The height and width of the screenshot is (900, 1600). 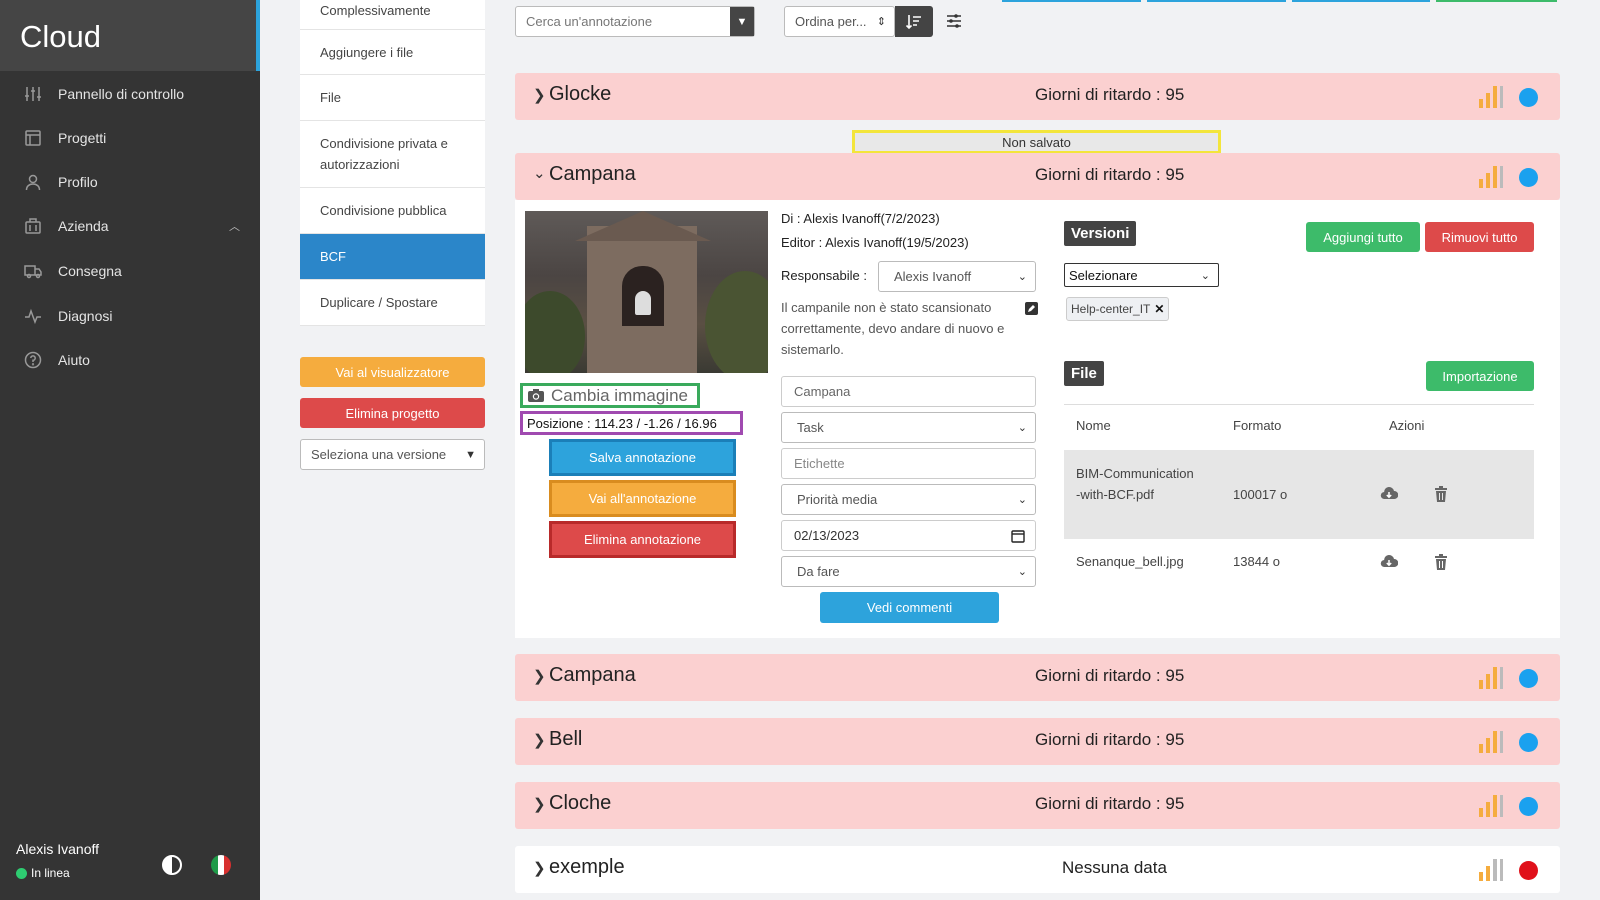 What do you see at coordinates (642, 539) in the screenshot?
I see `delete-annotation-button: Elimina annotazione` at bounding box center [642, 539].